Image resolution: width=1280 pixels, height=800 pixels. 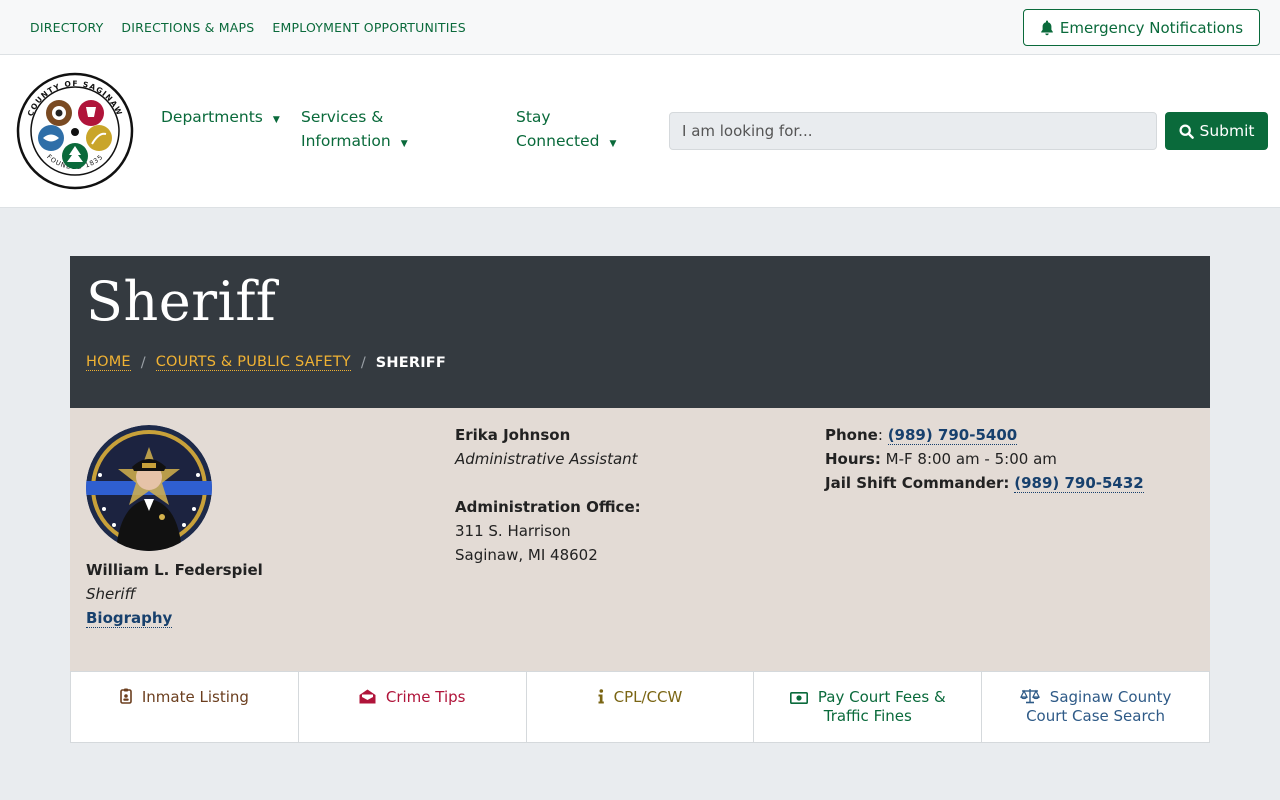 What do you see at coordinates (181, 301) in the screenshot?
I see `page-title: Sheriff` at bounding box center [181, 301].